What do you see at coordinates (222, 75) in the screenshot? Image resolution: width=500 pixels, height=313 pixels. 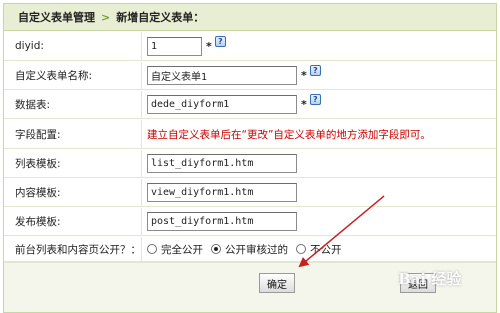 I see `form-name-input` at bounding box center [222, 75].